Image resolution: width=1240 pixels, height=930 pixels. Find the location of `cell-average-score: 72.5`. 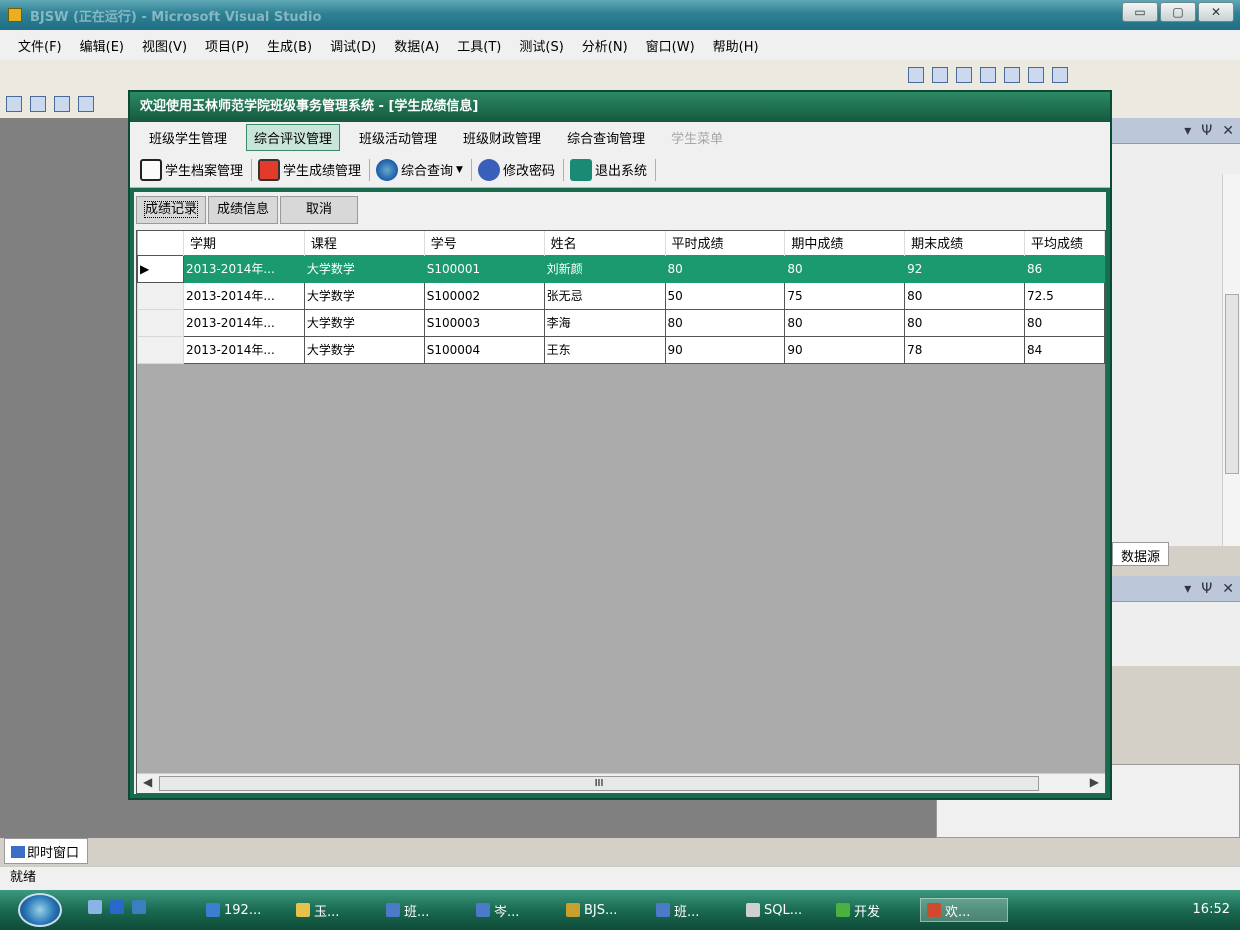

cell-average-score: 72.5 is located at coordinates (1064, 295).